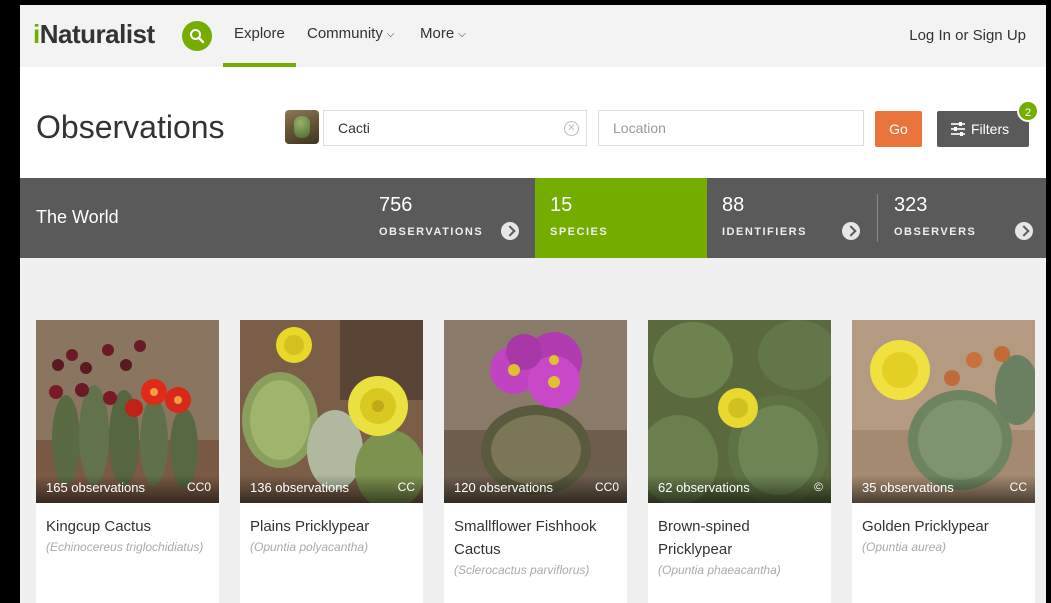  What do you see at coordinates (731, 128) in the screenshot?
I see `location-input: Location` at bounding box center [731, 128].